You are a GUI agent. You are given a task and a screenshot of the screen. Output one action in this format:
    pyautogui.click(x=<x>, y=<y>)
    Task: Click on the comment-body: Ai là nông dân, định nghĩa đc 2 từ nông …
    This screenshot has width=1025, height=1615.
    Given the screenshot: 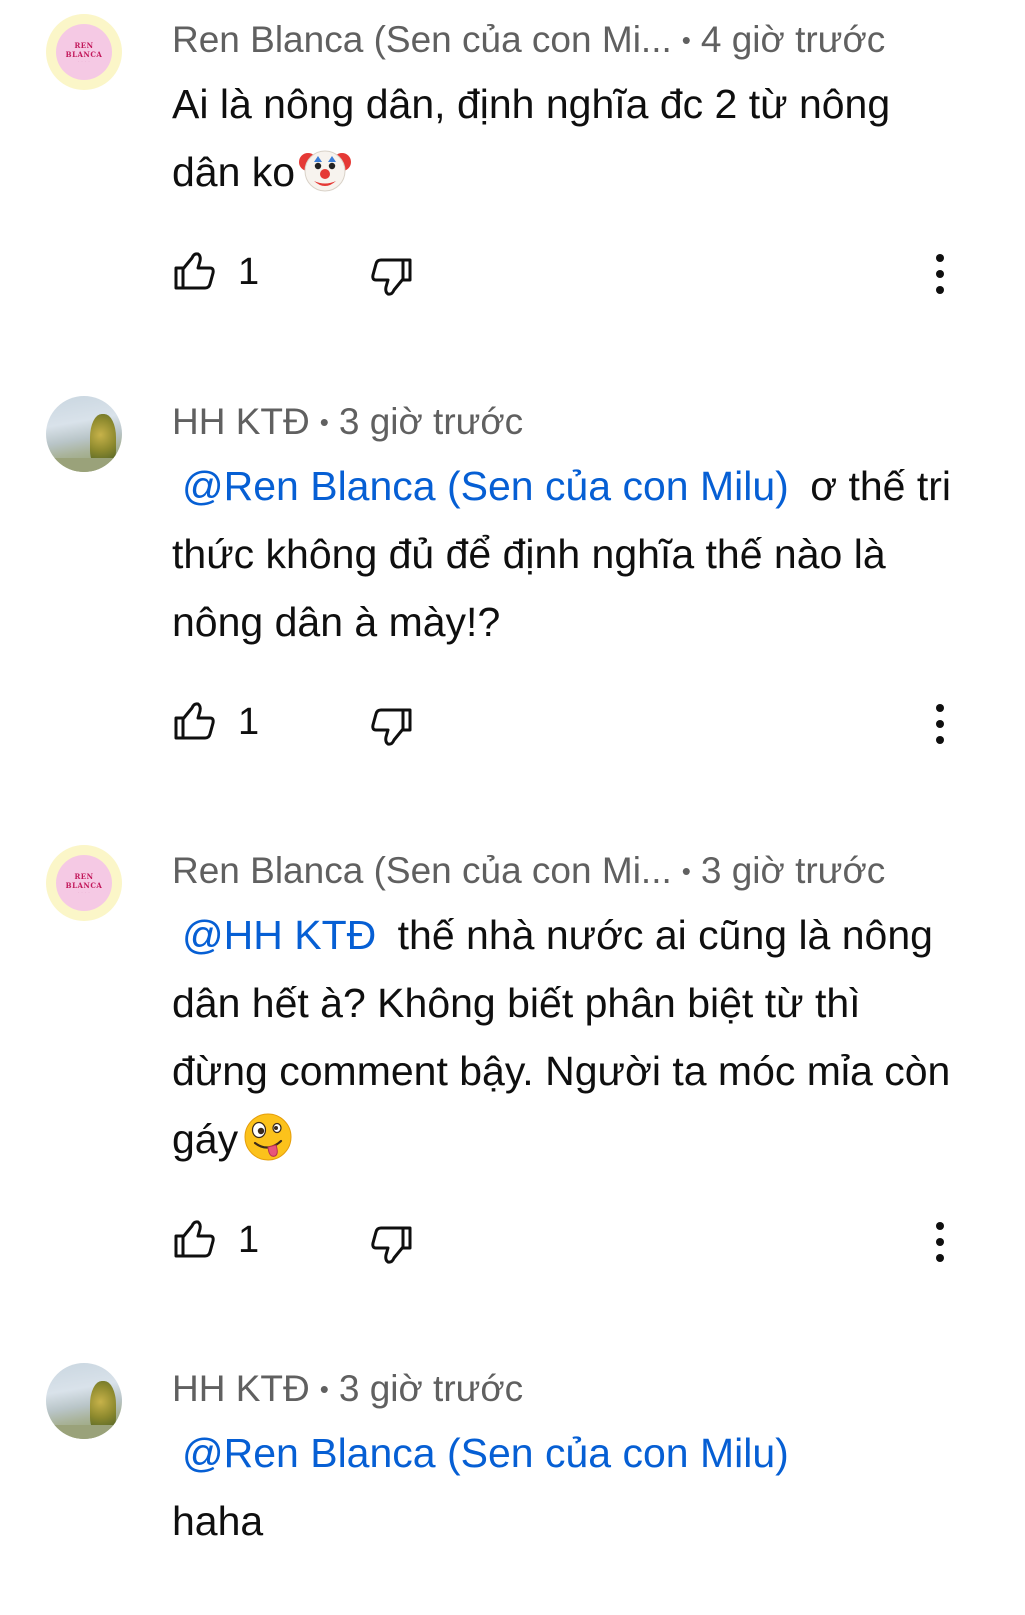 What is the action you would take?
    pyautogui.click(x=531, y=138)
    